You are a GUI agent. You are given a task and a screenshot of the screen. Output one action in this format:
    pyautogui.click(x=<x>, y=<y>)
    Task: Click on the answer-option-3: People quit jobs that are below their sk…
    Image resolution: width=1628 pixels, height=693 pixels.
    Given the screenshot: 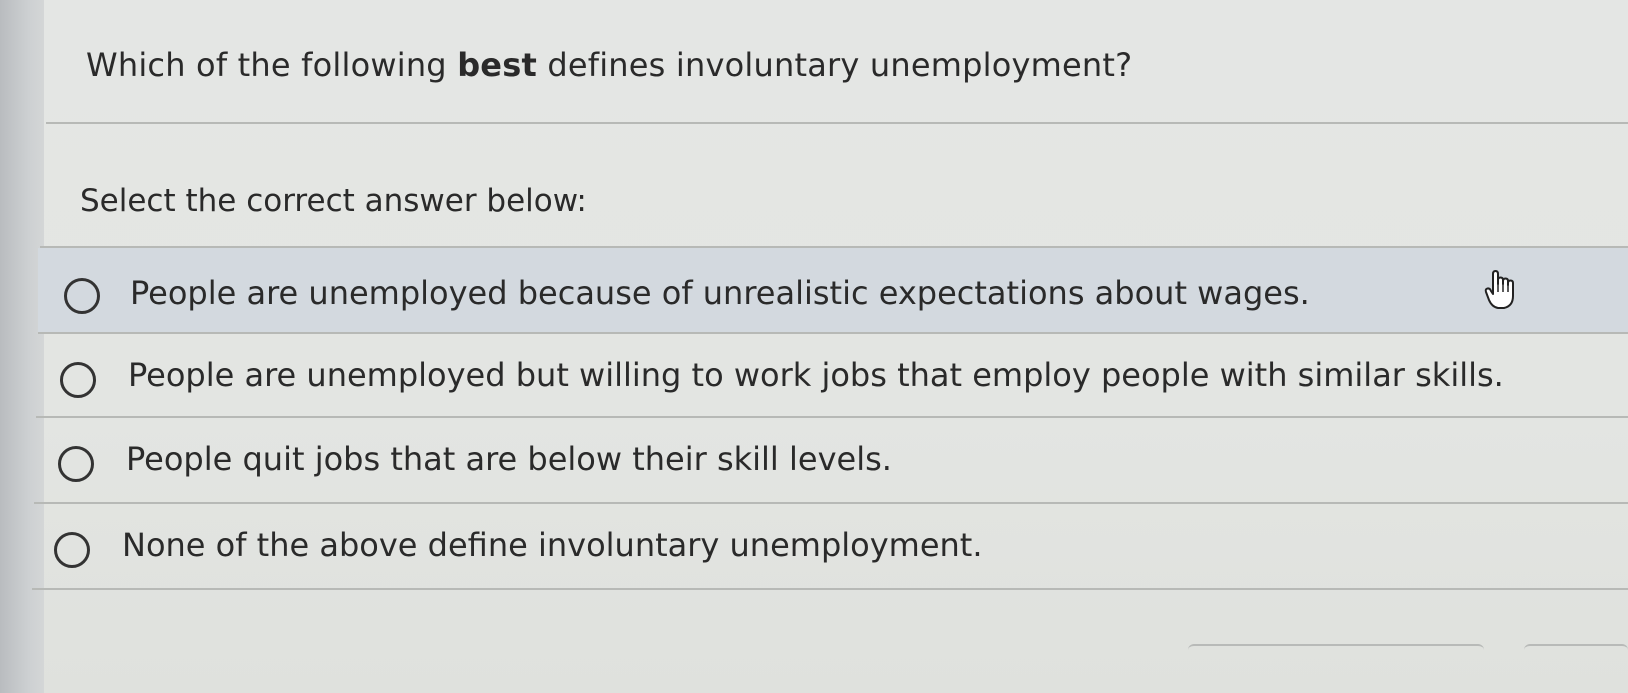 What is the action you would take?
    pyautogui.click(x=829, y=460)
    